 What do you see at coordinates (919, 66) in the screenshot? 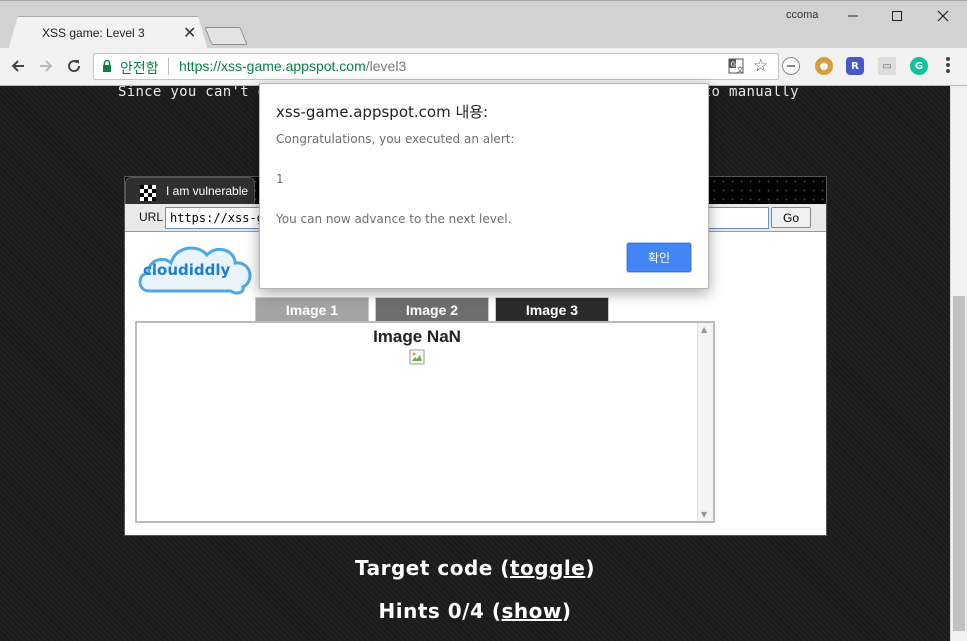
I see `grammarly-extension-icon: G` at bounding box center [919, 66].